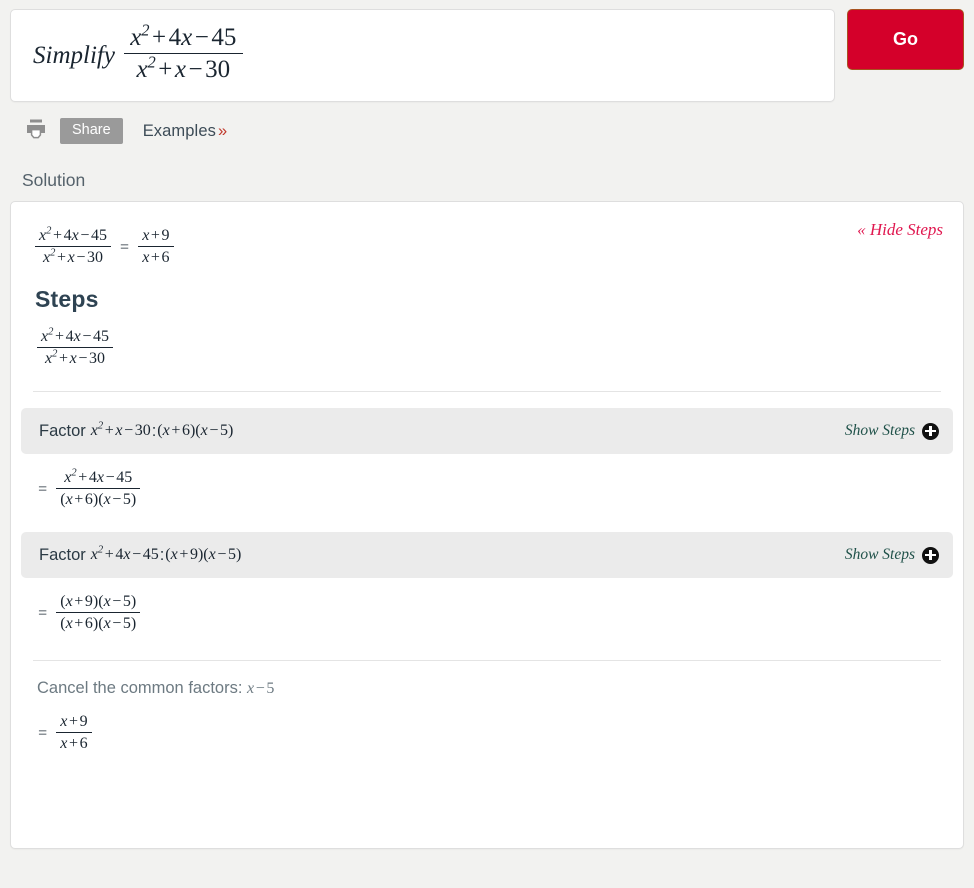  What do you see at coordinates (487, 726) in the screenshot?
I see `final-result: = x+9 x+6` at bounding box center [487, 726].